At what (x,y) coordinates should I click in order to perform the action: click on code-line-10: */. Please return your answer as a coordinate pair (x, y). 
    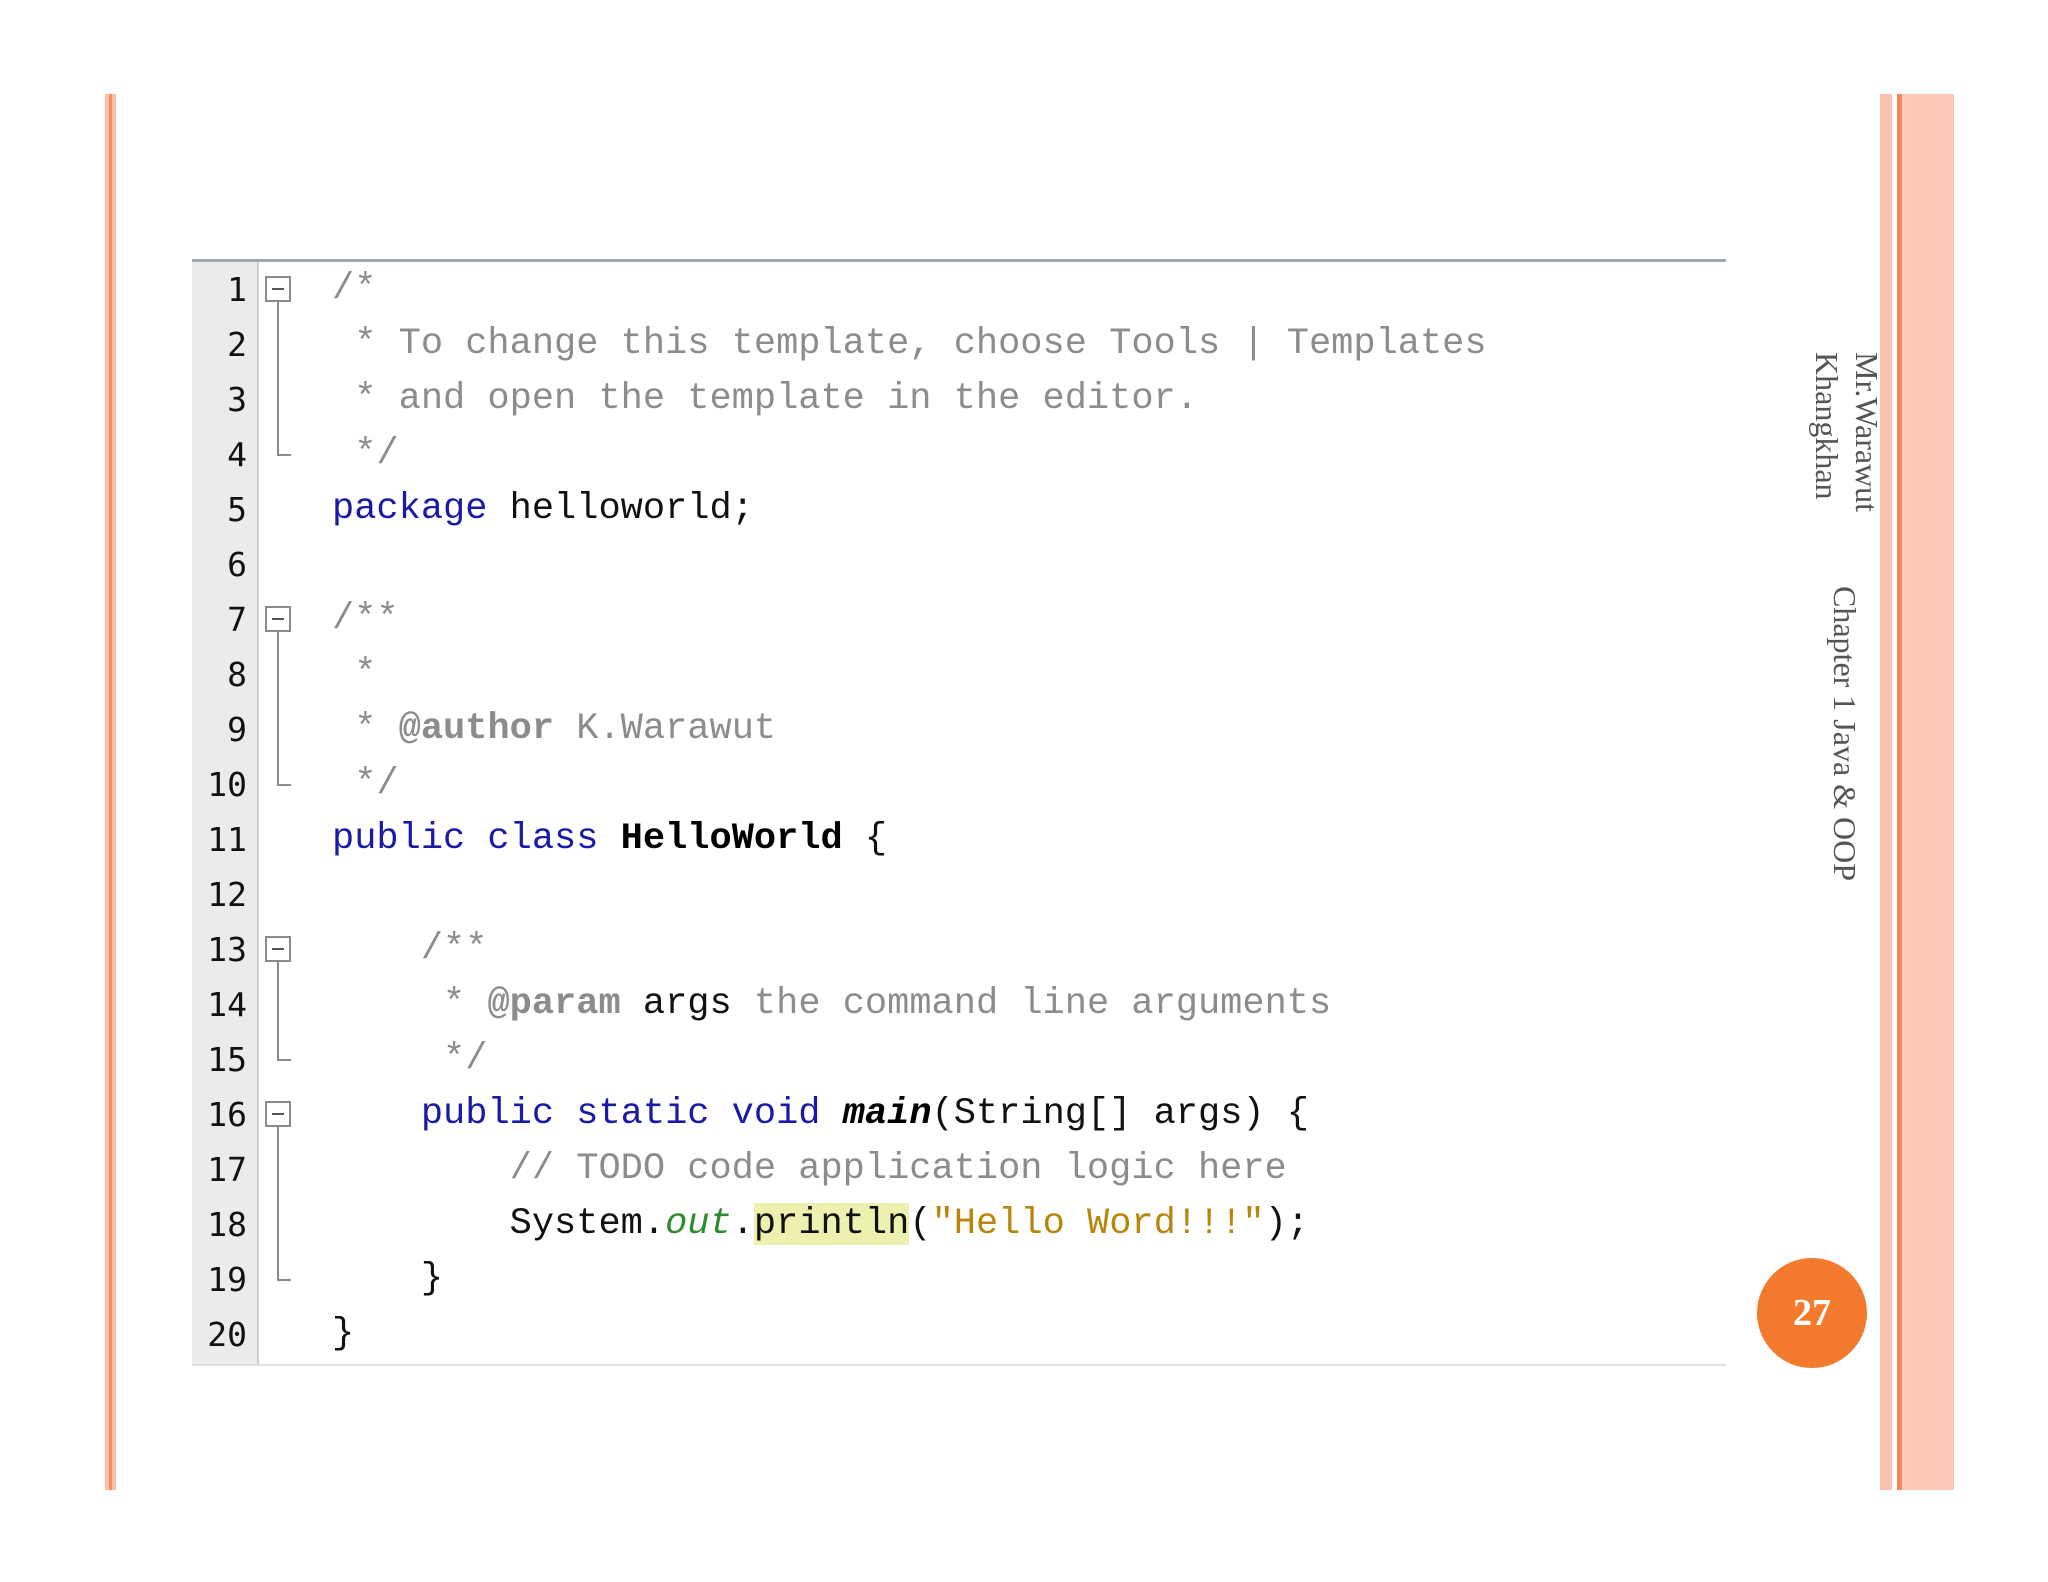
    Looking at the image, I should click on (365, 784).